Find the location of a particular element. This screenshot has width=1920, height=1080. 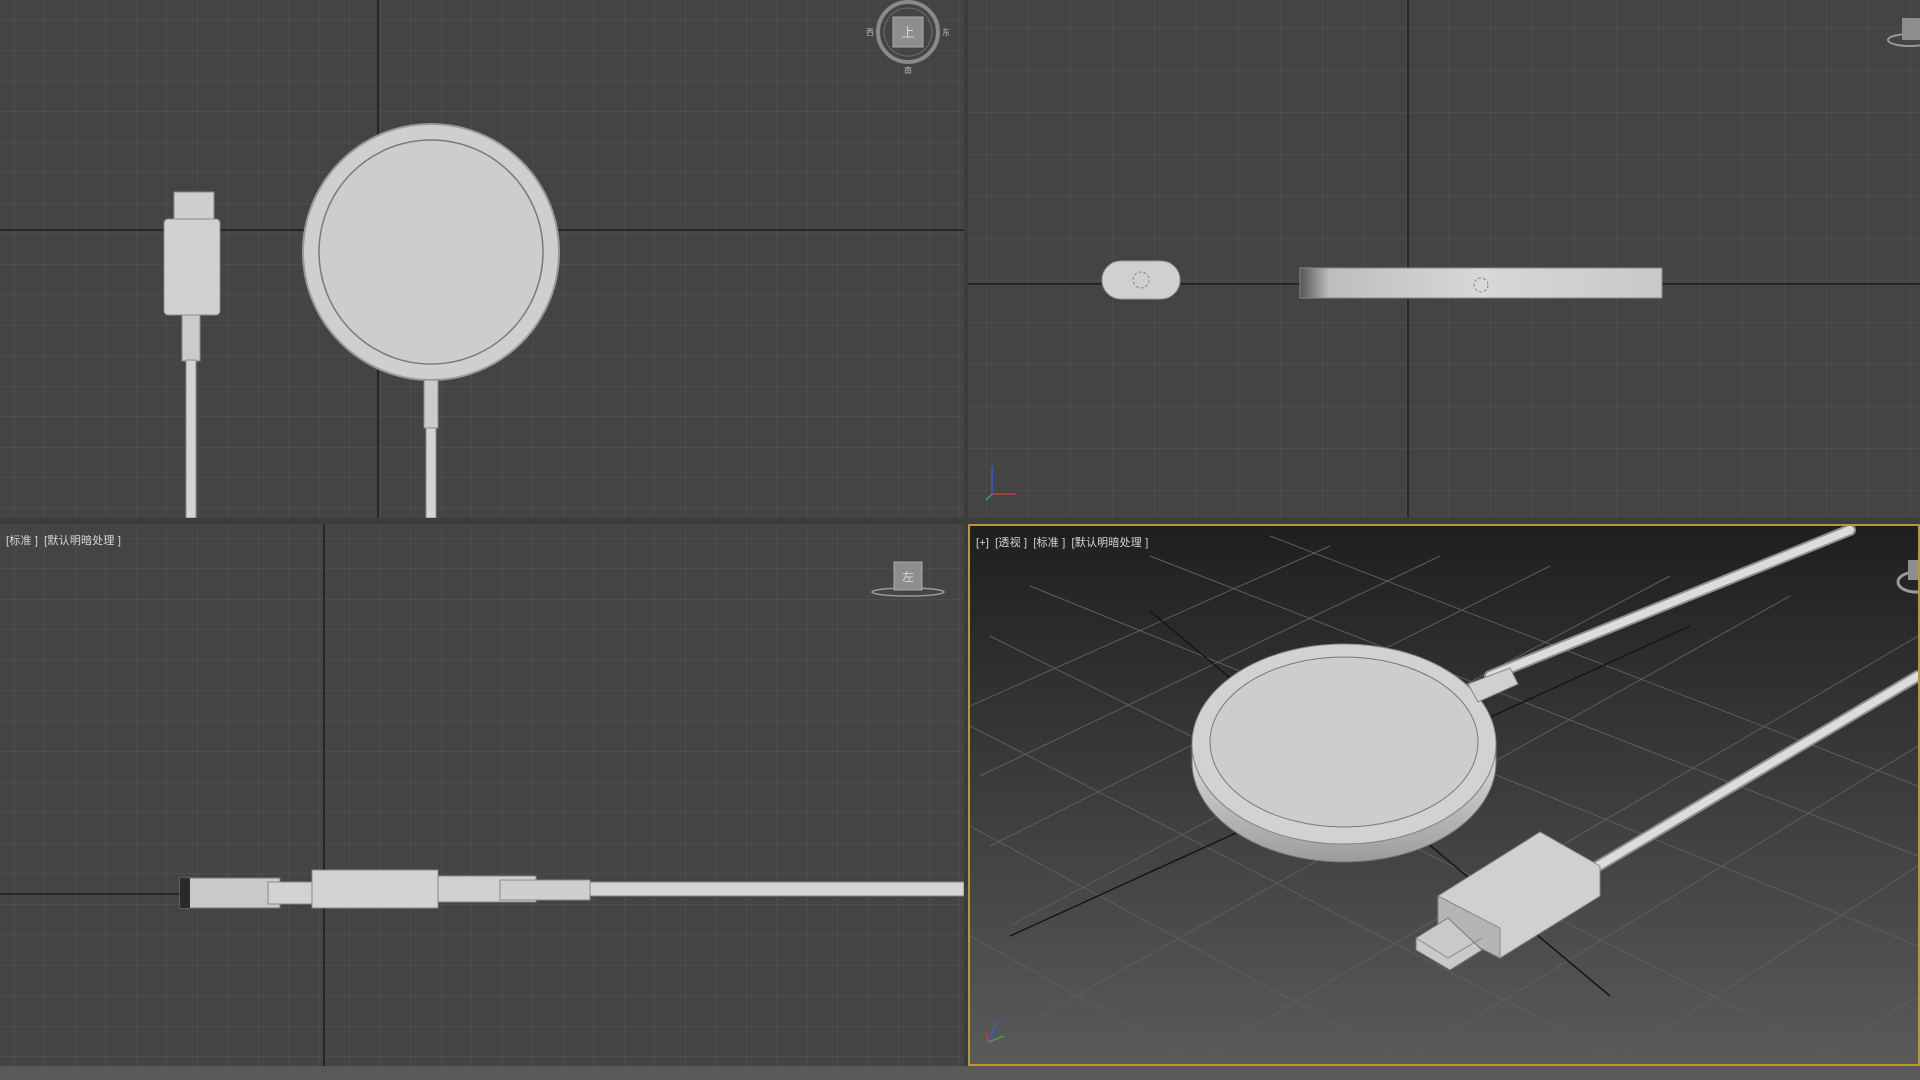

compass-south-label: 南 is located at coordinates (908, 70).